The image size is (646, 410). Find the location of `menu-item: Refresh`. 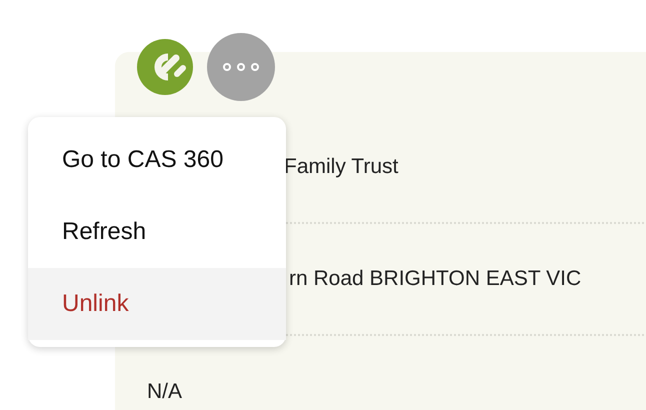

menu-item: Refresh is located at coordinates (157, 232).